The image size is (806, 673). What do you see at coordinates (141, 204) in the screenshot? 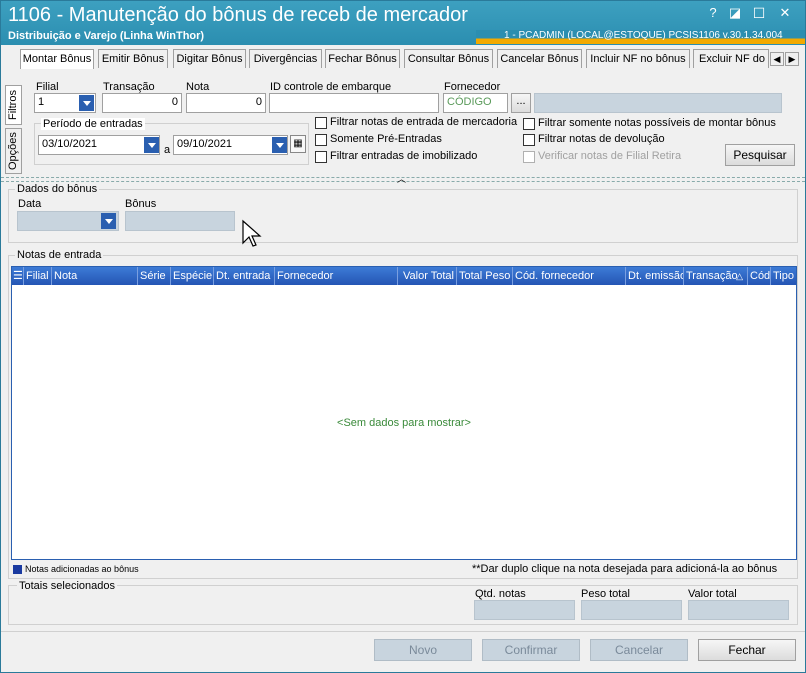
I see `bonus-label: Bônus` at bounding box center [141, 204].